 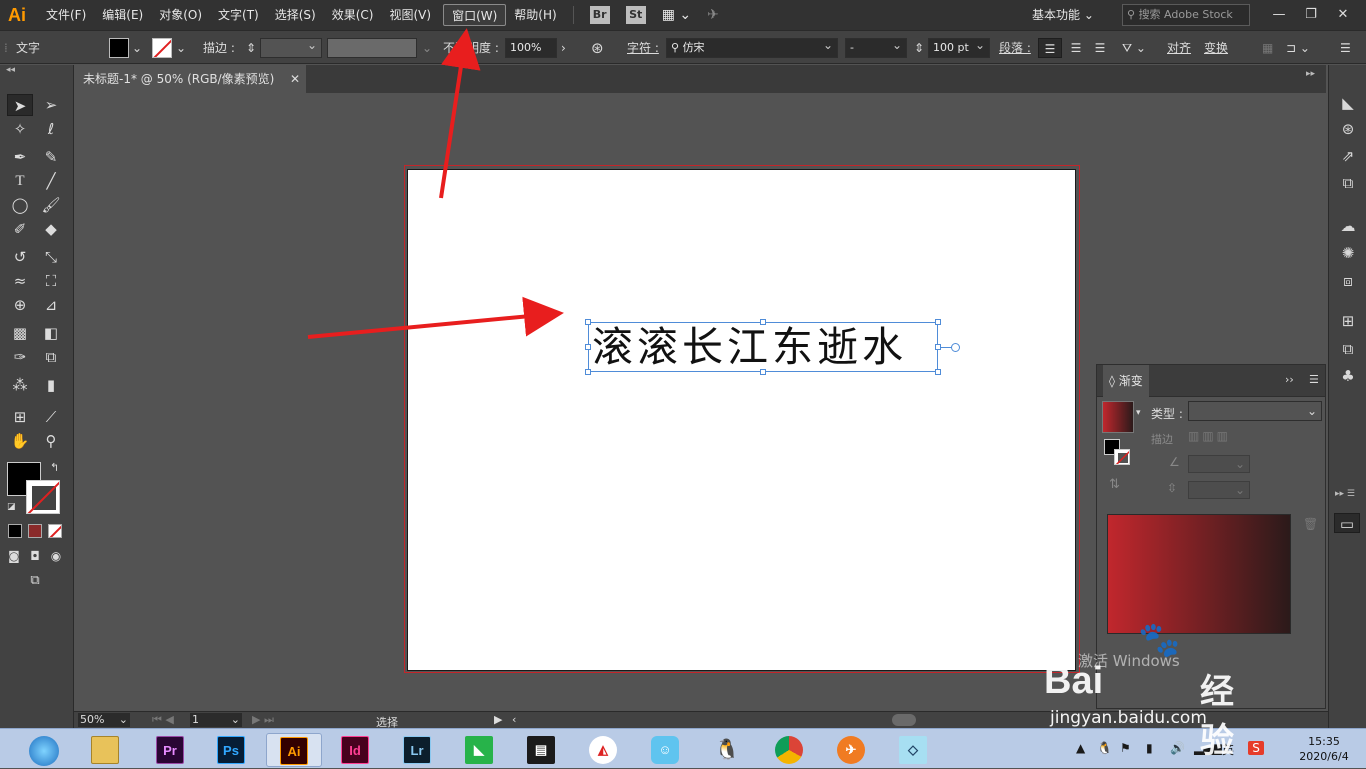 What do you see at coordinates (66, 15) in the screenshot?
I see `menu-file: 文件(F)` at bounding box center [66, 15].